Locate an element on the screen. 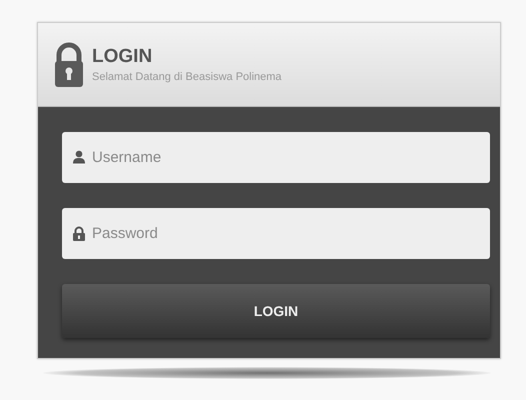 This screenshot has height=400, width=526. user-icon is located at coordinates (79, 157).